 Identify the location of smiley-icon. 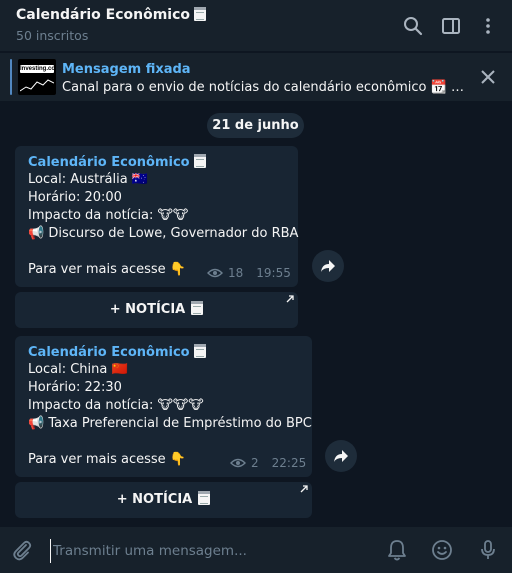
(442, 550).